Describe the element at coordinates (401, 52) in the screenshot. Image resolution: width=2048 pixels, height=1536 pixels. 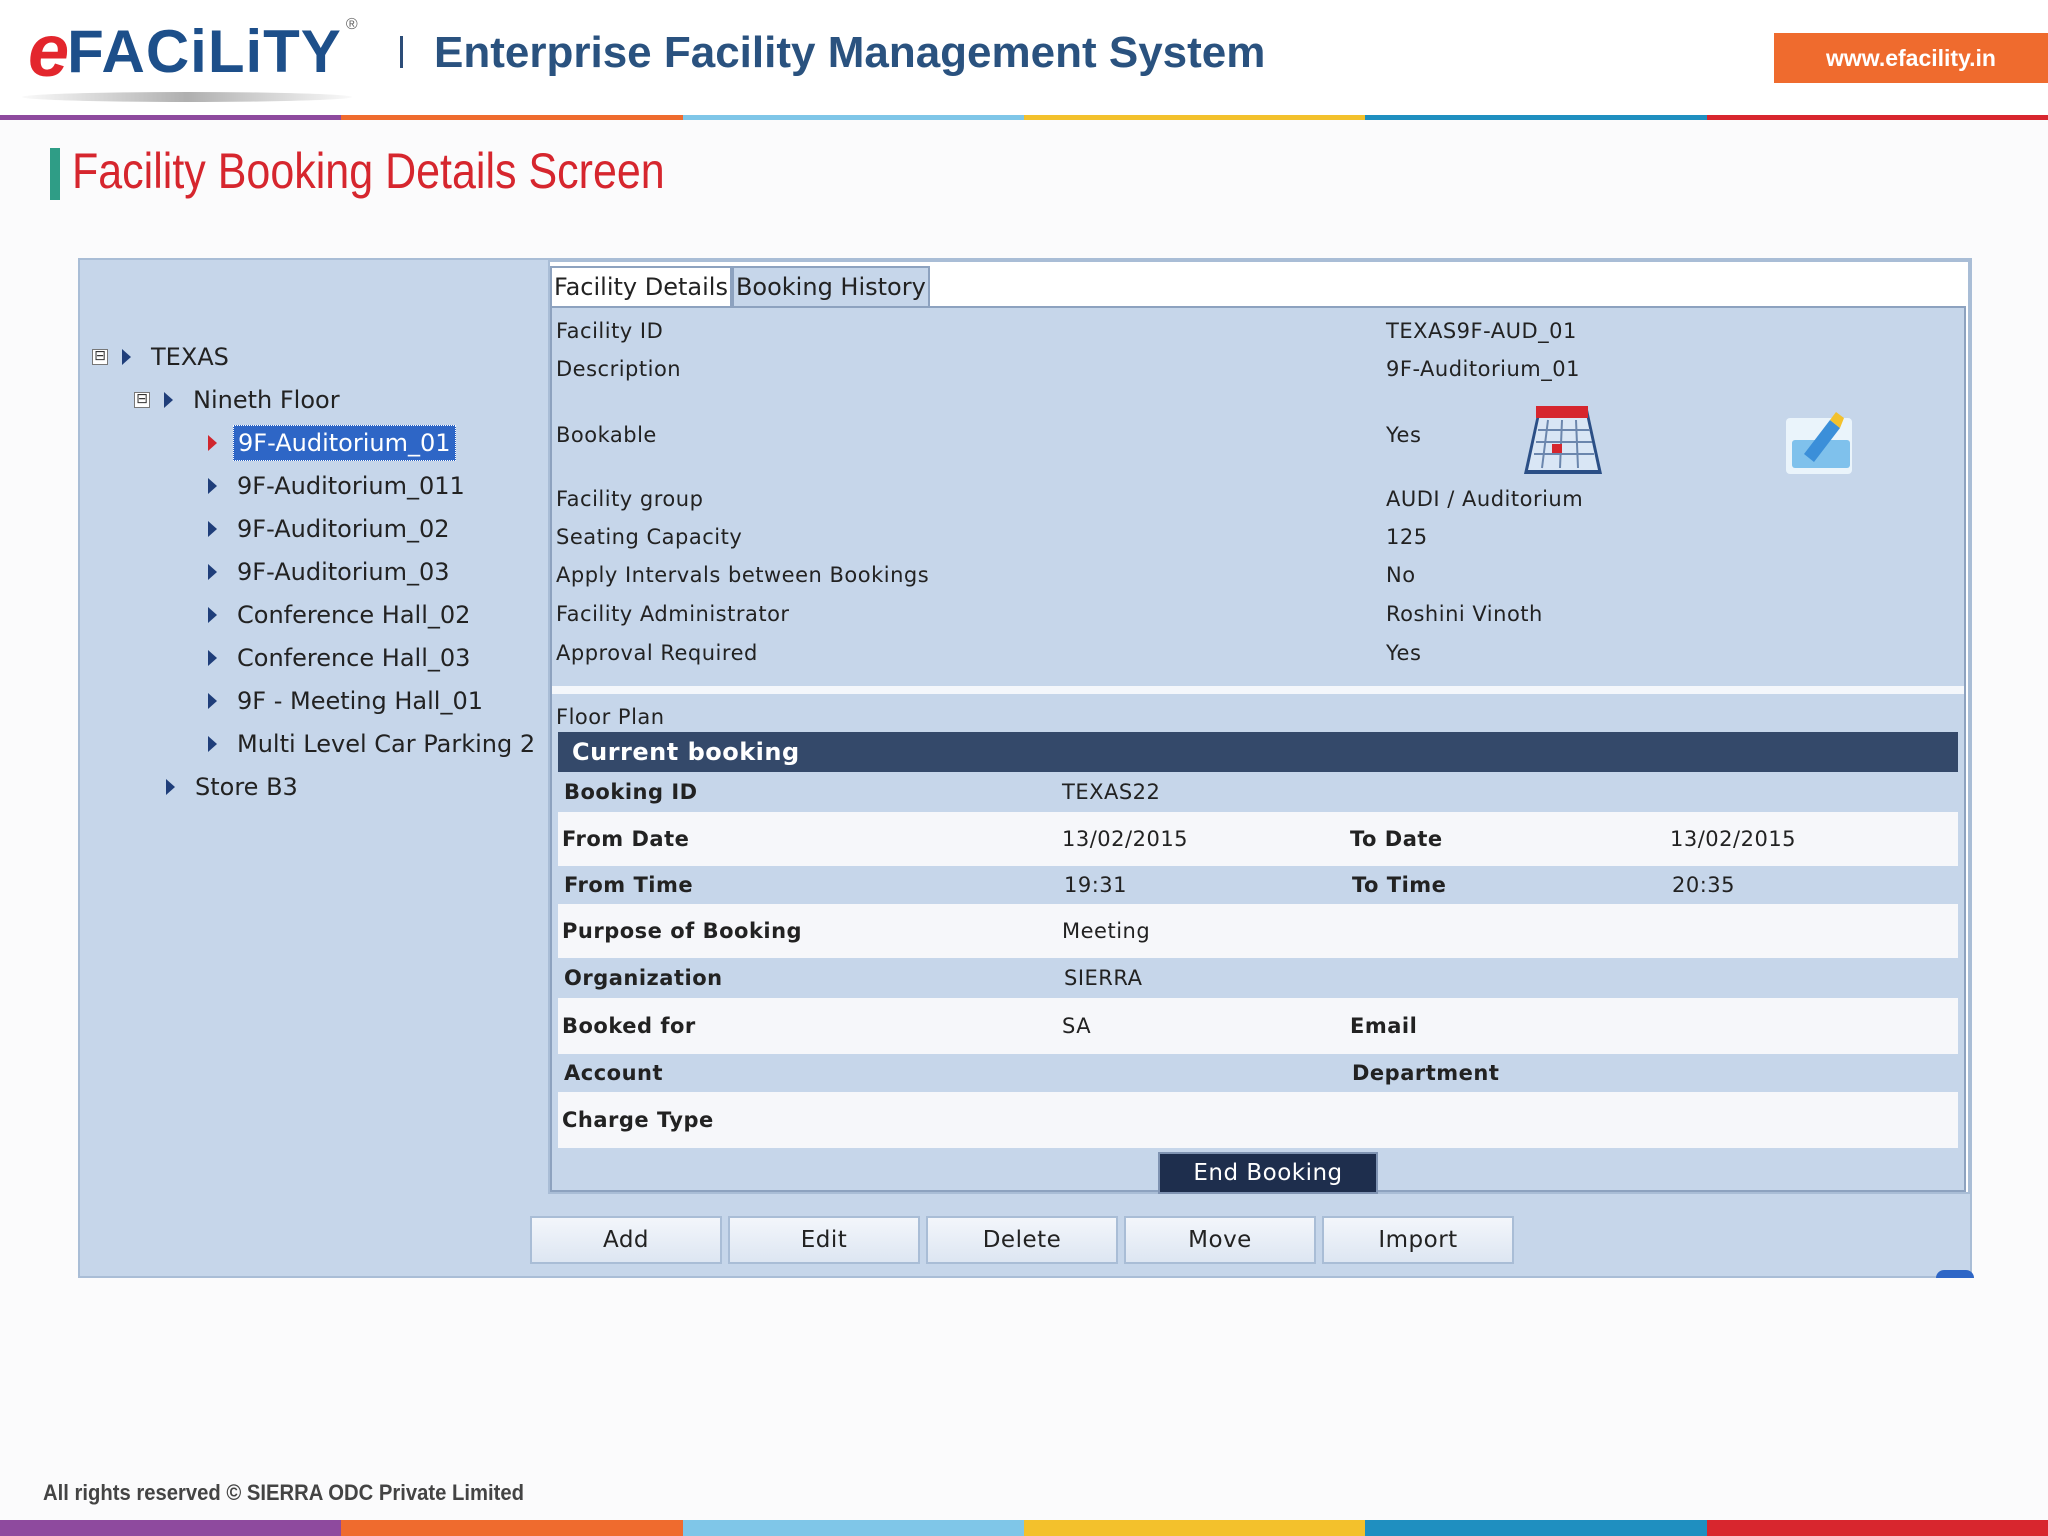
I see `header-separator` at that location.